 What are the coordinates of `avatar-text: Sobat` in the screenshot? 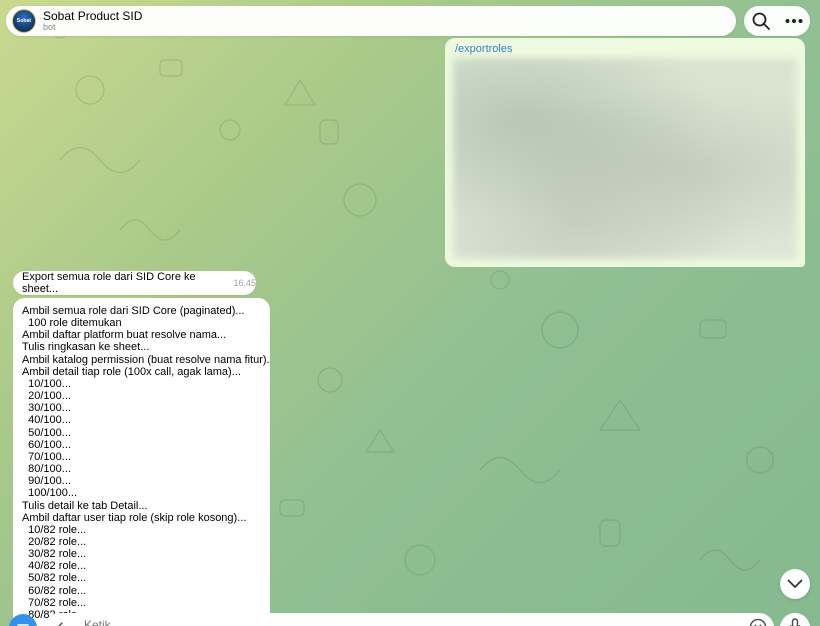 It's located at (24, 21).